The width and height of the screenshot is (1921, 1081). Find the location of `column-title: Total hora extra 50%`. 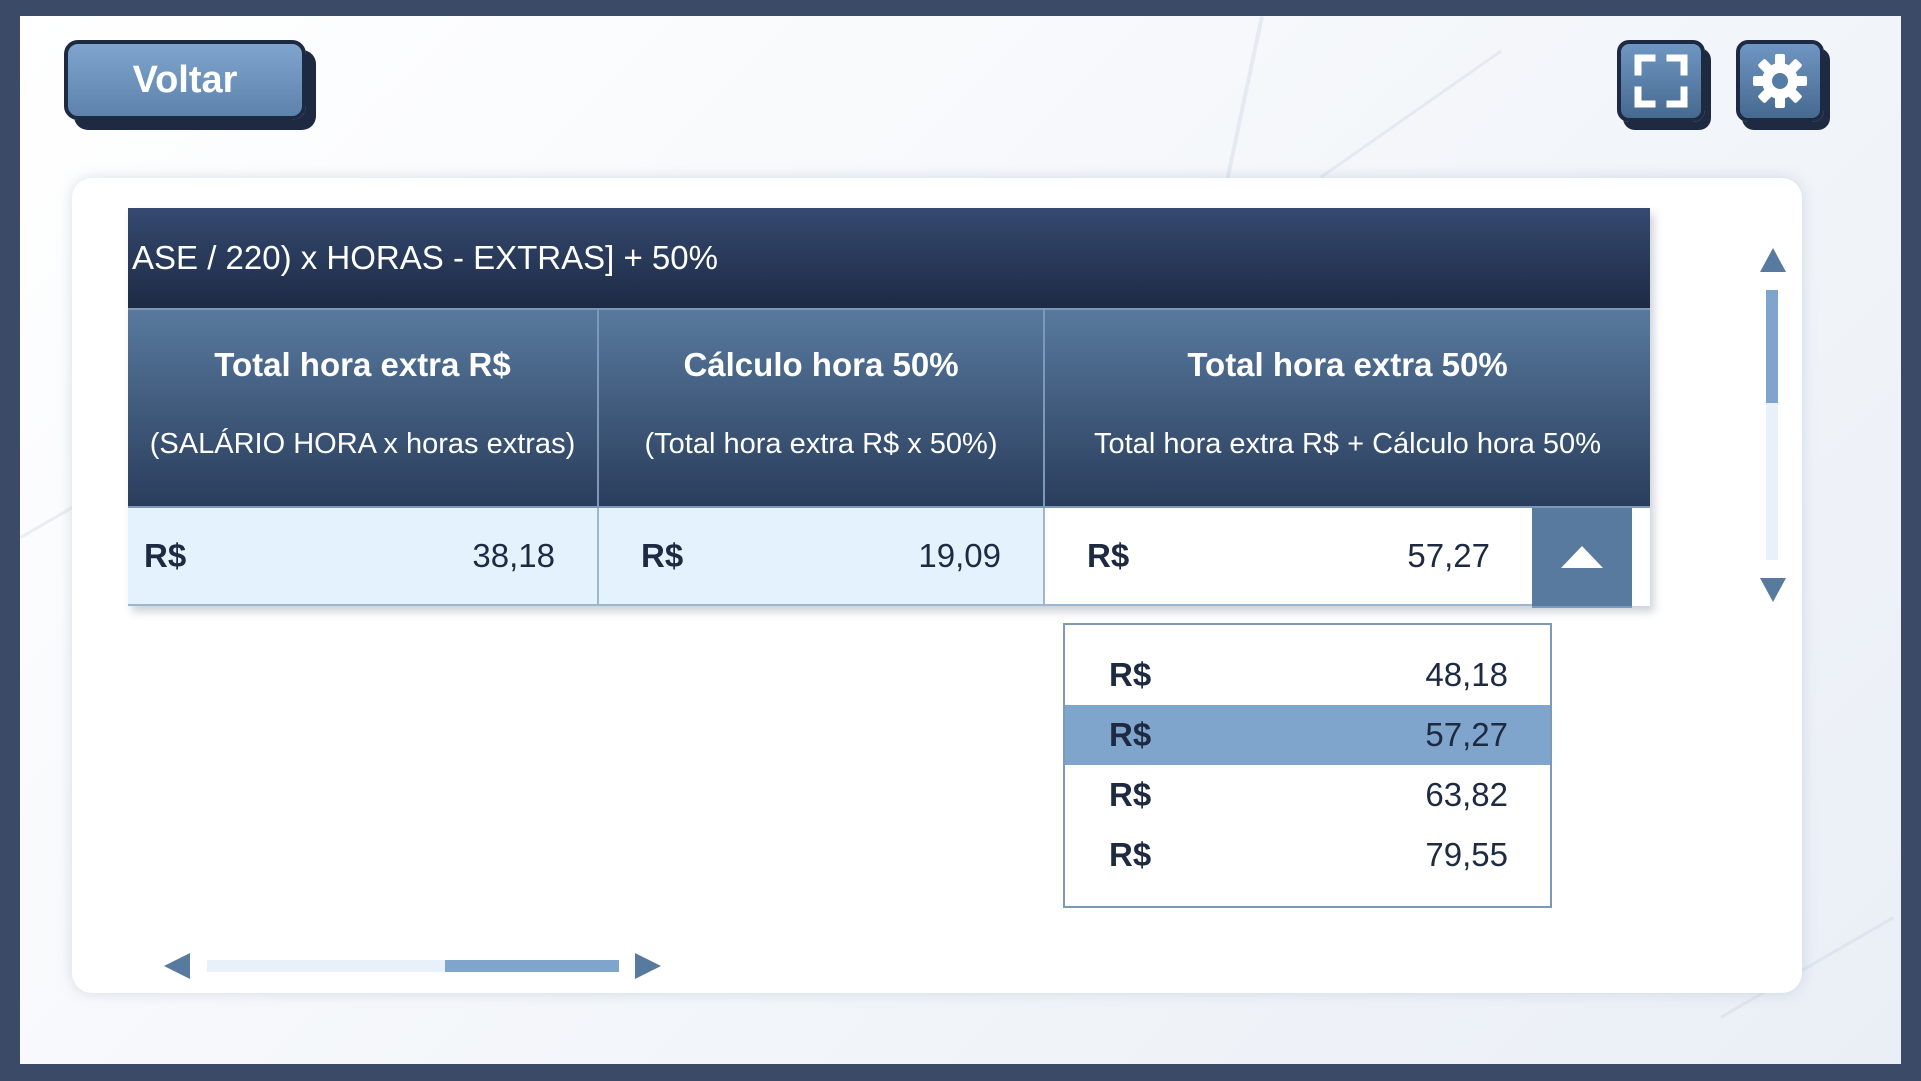

column-title: Total hora extra 50% is located at coordinates (1347, 364).